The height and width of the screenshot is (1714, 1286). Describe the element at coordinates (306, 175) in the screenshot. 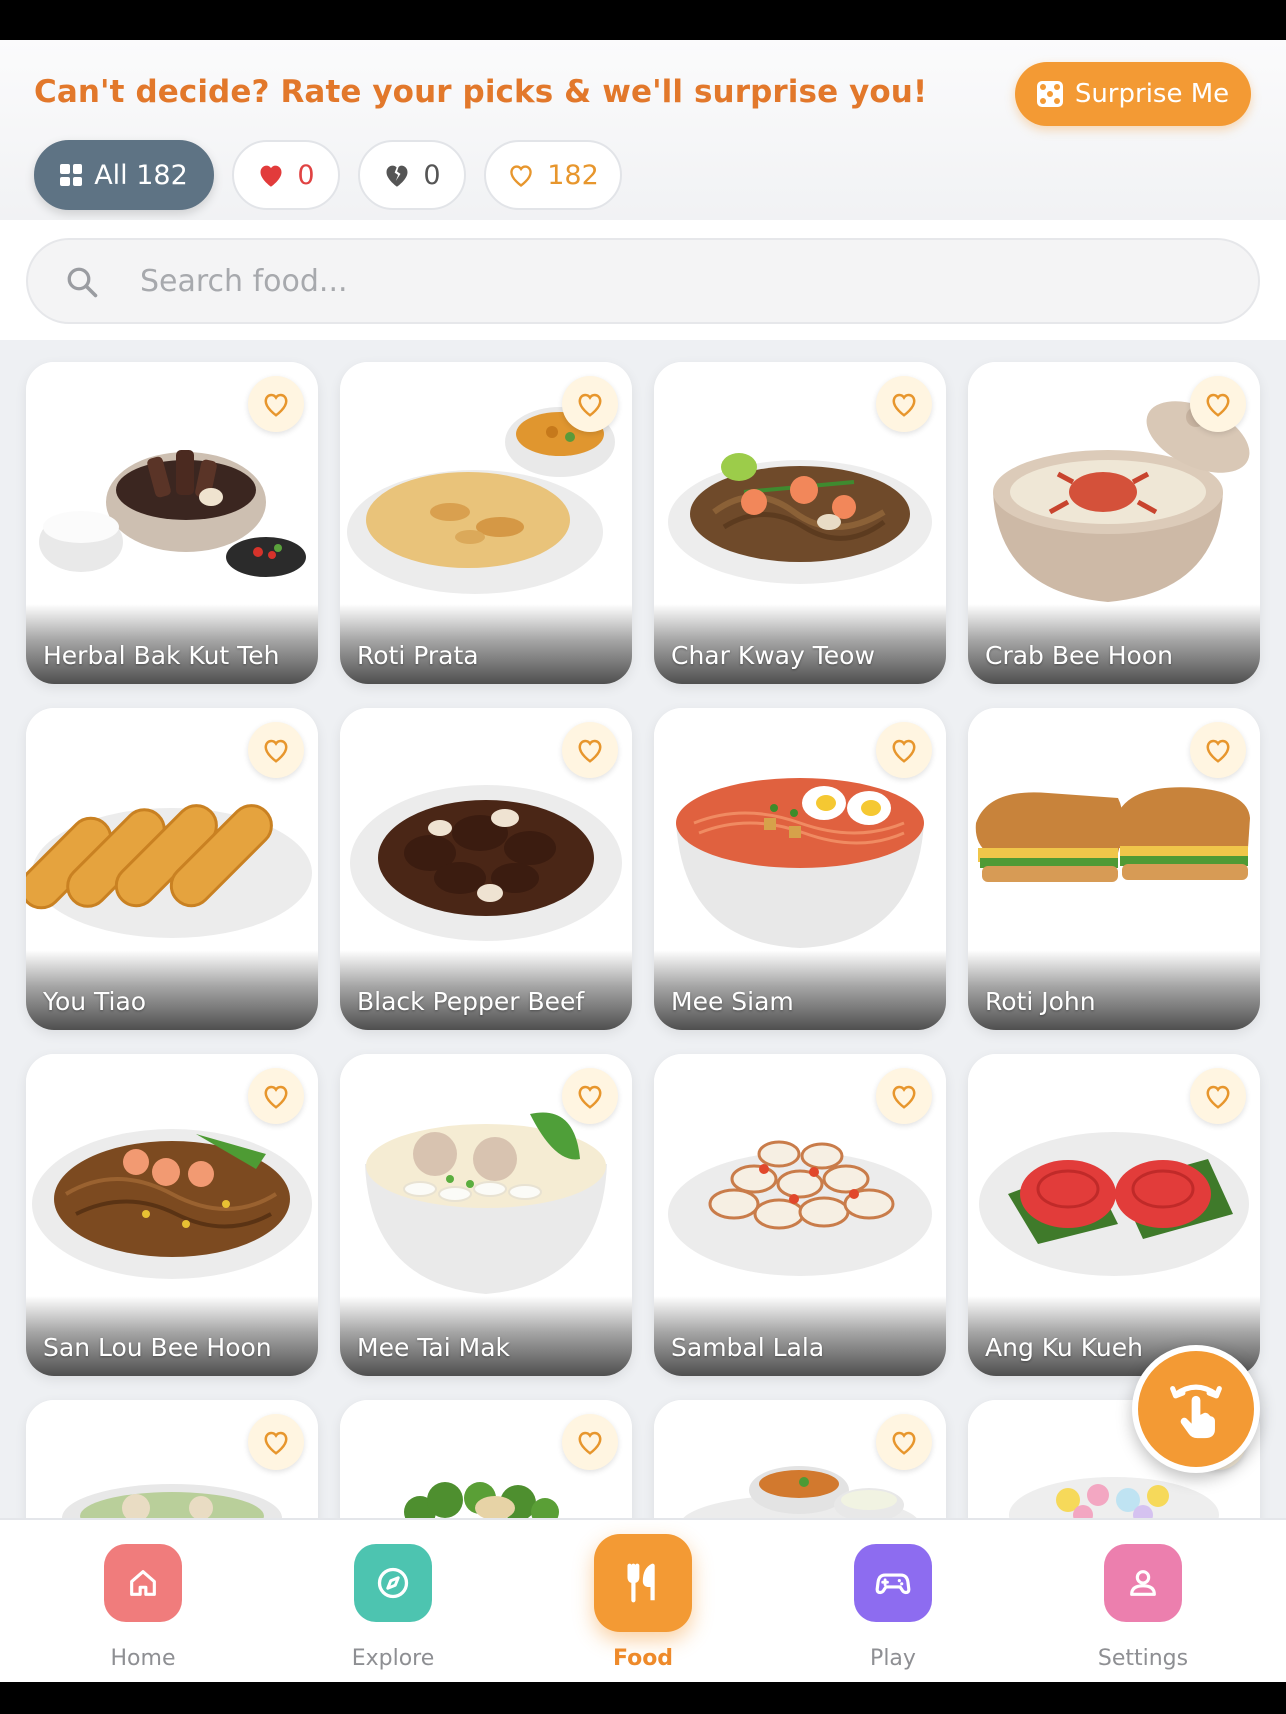

I see `filter-loved-count: 0` at that location.